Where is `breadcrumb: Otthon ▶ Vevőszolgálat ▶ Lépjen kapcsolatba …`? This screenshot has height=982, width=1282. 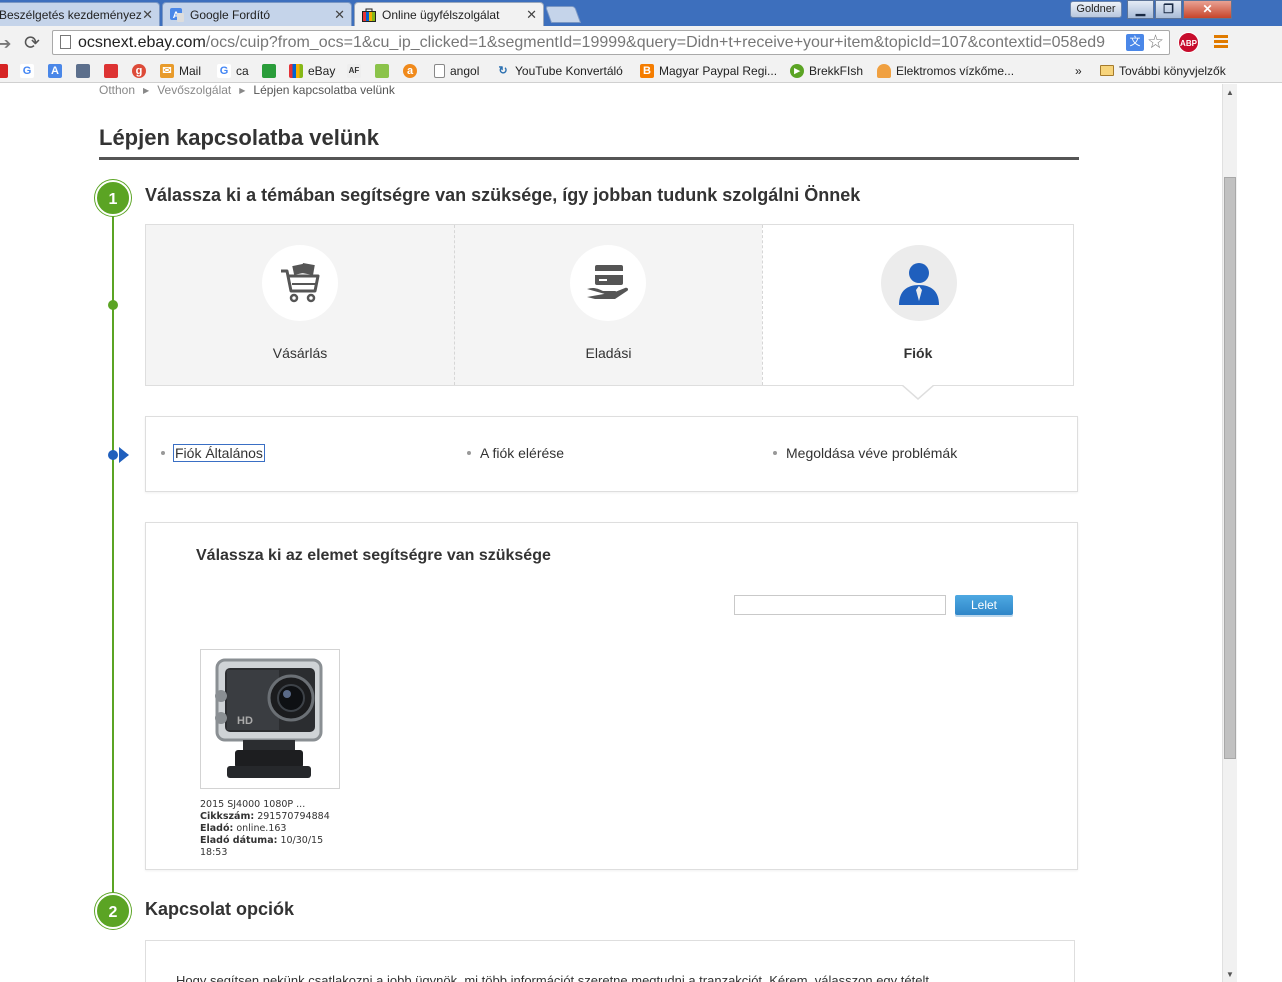
breadcrumb: Otthon ▶ Vevőszolgálat ▶ Lépjen kapcsolatba … is located at coordinates (247, 90).